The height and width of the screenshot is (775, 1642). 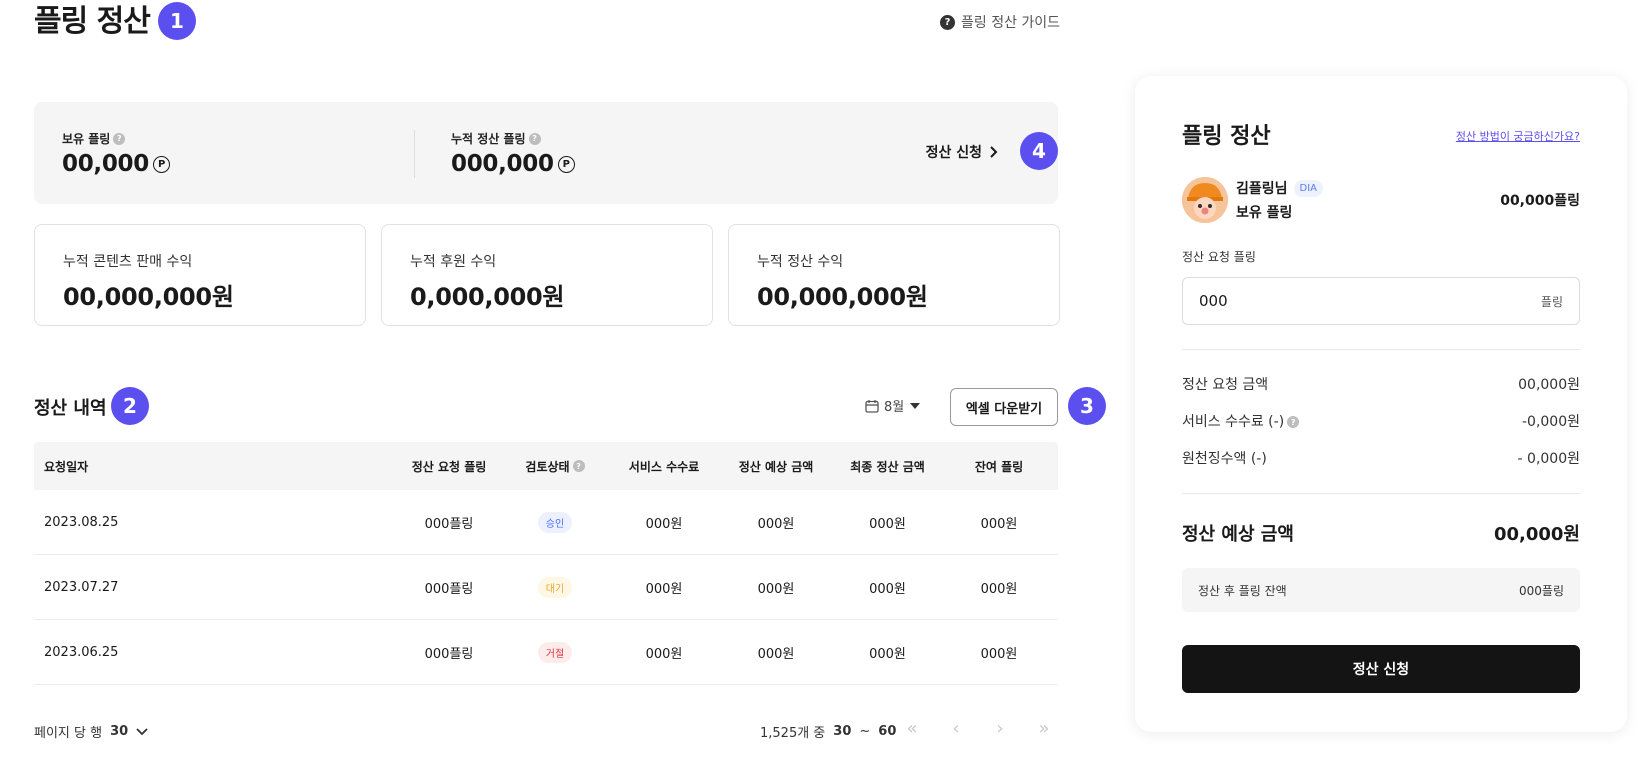 I want to click on request-unit: 플링, so click(x=1551, y=301).